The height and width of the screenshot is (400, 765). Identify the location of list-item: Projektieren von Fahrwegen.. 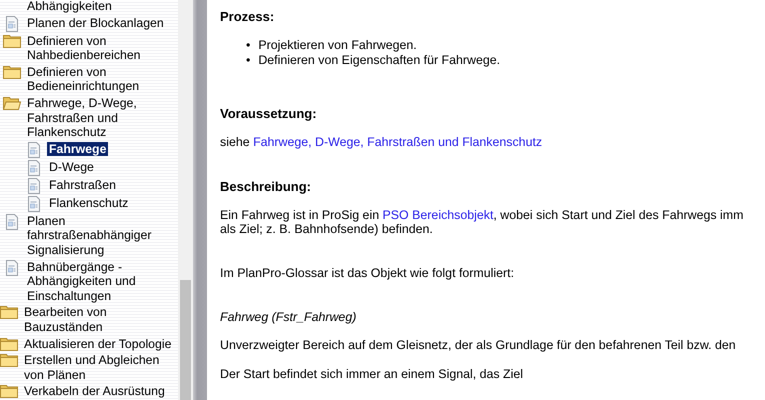
(337, 45).